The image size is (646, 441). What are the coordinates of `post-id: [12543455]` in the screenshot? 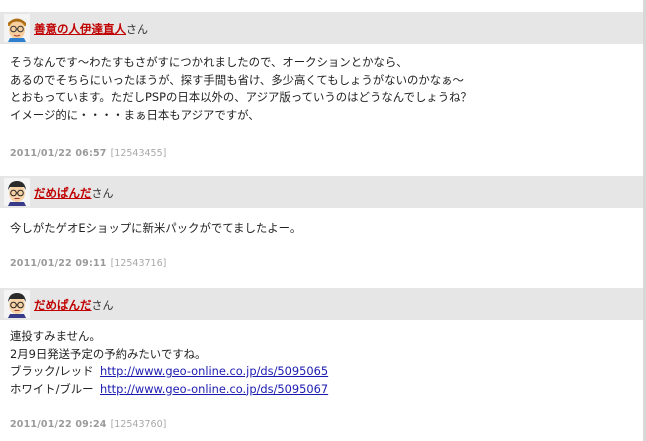 It's located at (138, 153).